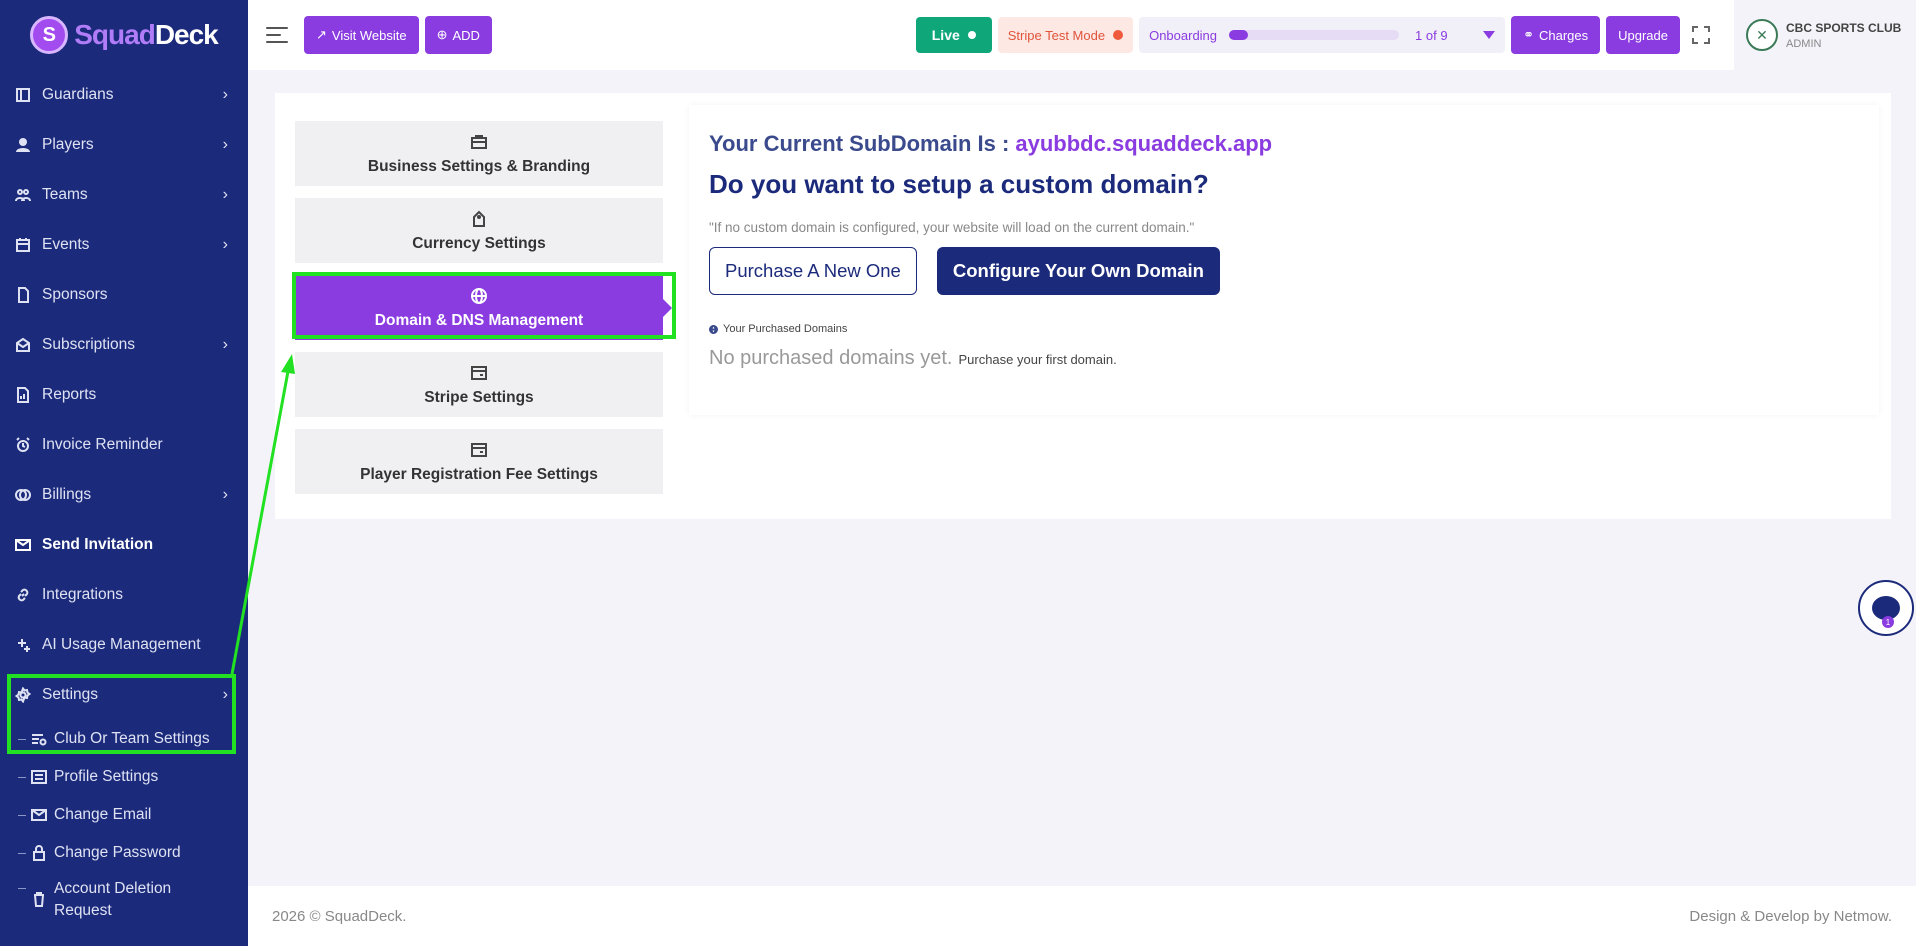 This screenshot has width=1916, height=946. I want to click on footer-copyright: 2026 © SquadDeck., so click(339, 916).